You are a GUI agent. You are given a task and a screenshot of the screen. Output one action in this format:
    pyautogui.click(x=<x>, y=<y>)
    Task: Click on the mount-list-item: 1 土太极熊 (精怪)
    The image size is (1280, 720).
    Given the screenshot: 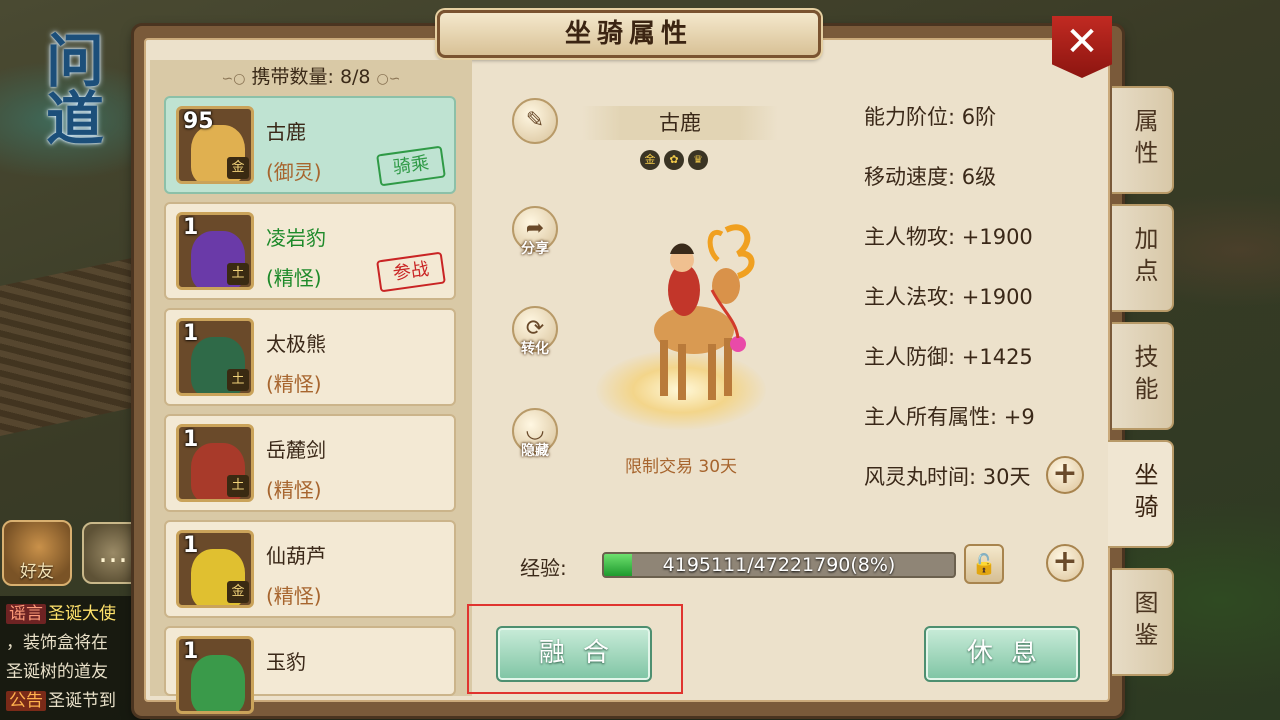 What is the action you would take?
    pyautogui.click(x=310, y=357)
    